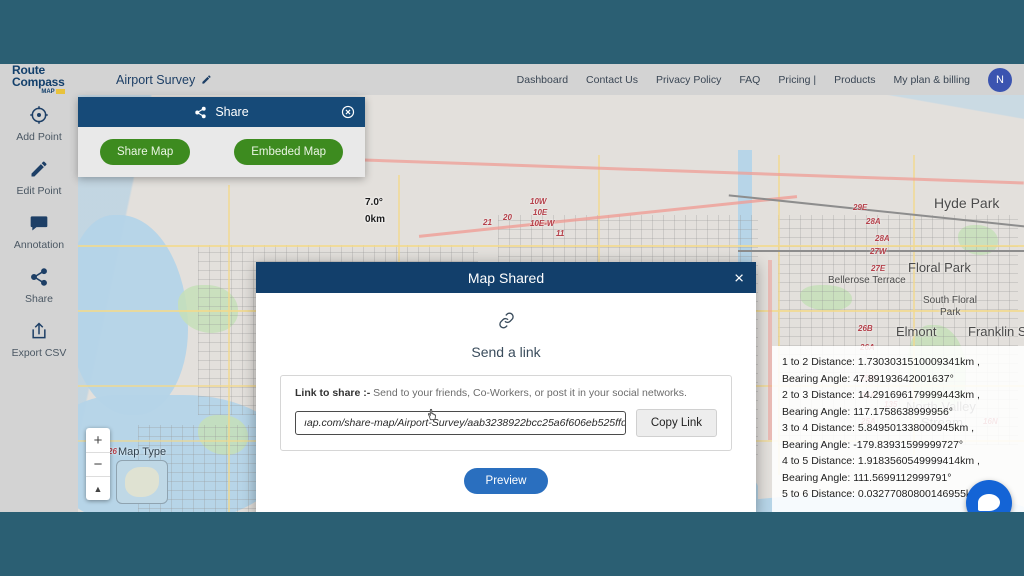 Image resolution: width=1024 pixels, height=576 pixels. What do you see at coordinates (865, 328) in the screenshot?
I see `map-route-shield: 26B` at bounding box center [865, 328].